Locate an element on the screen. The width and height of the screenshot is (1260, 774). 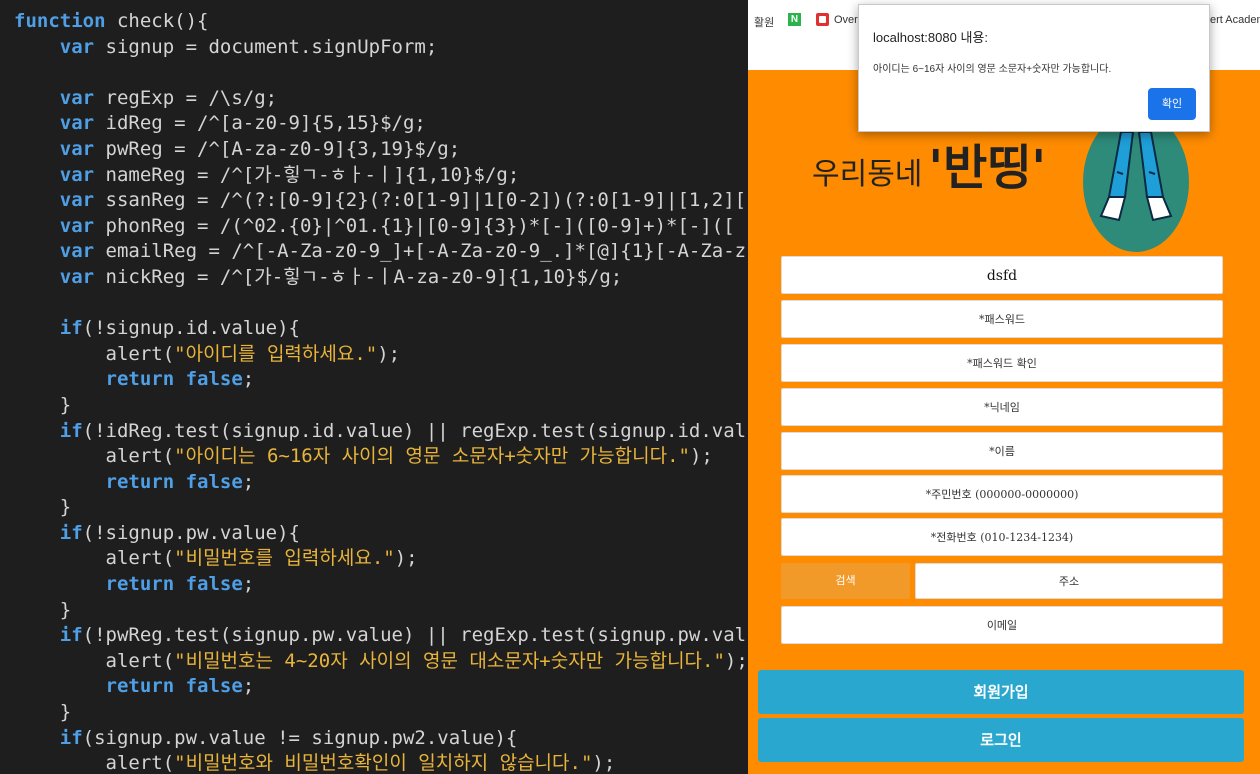
ssn-input: *주민번호 (000000-0000000) is located at coordinates (1002, 494).